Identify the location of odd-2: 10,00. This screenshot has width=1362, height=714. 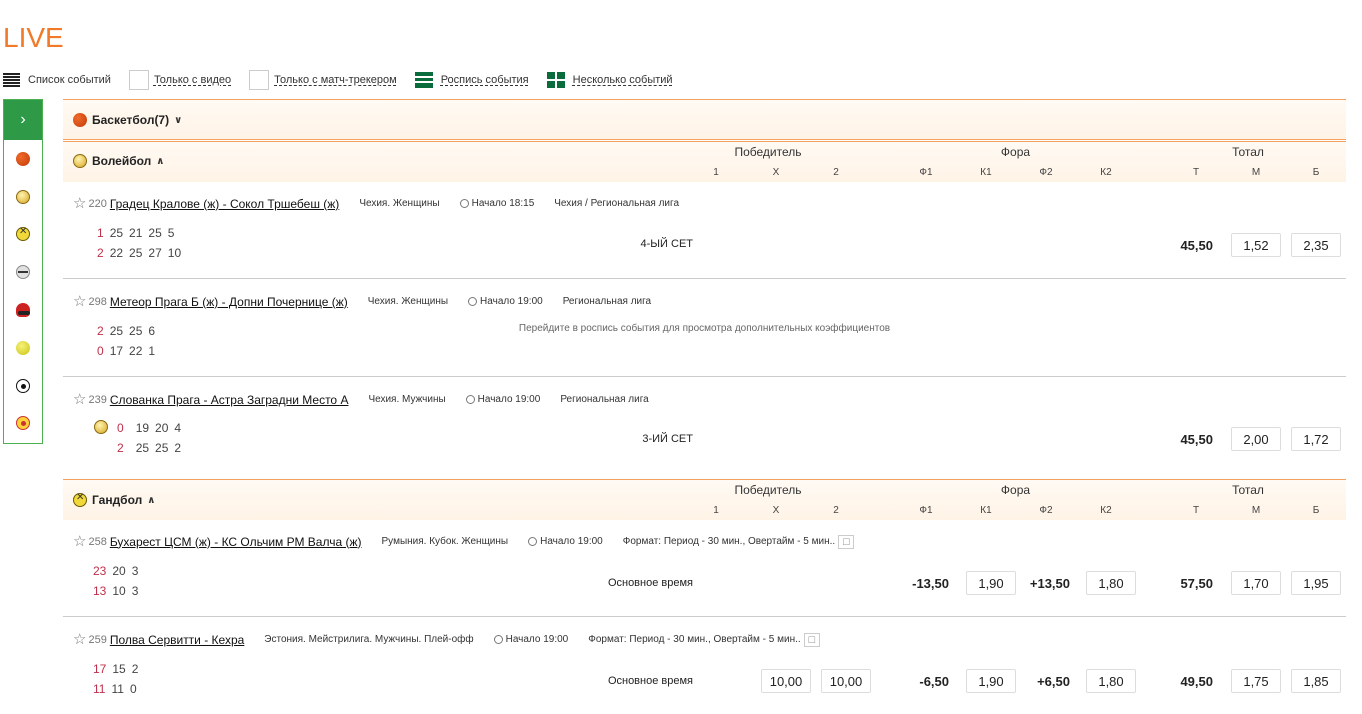
(846, 681).